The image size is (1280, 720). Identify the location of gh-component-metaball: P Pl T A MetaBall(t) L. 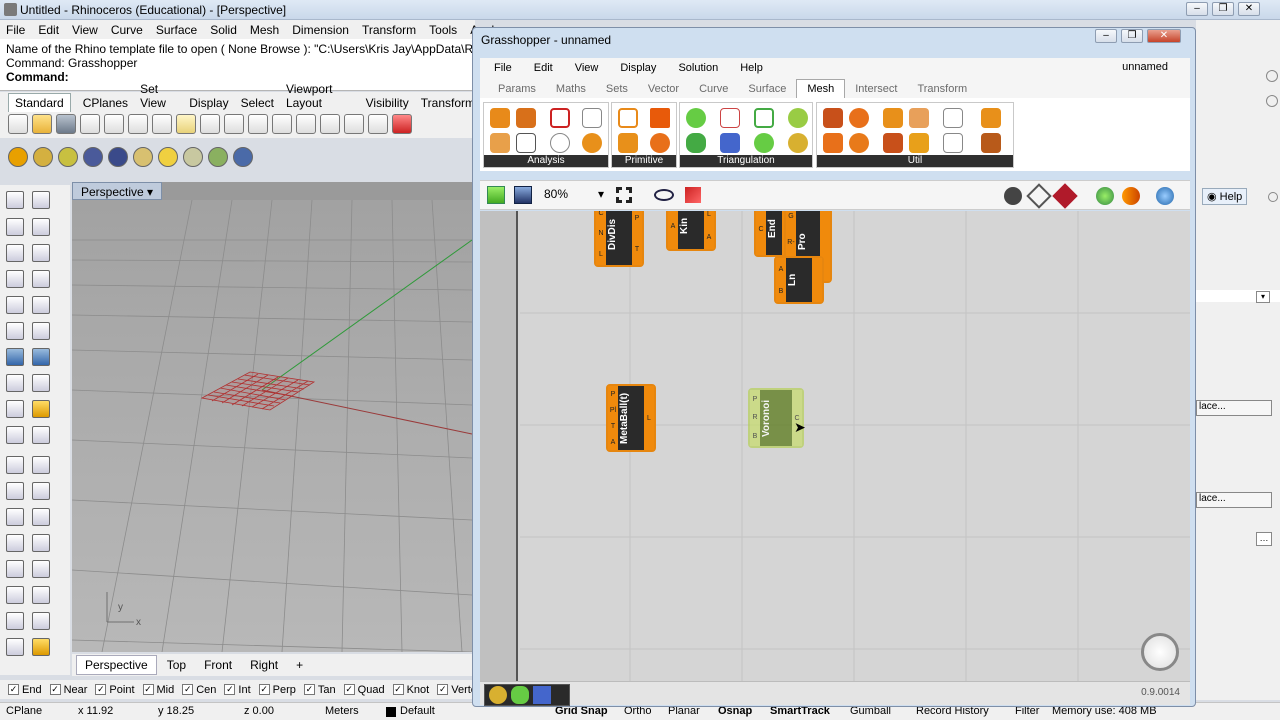
(631, 418).